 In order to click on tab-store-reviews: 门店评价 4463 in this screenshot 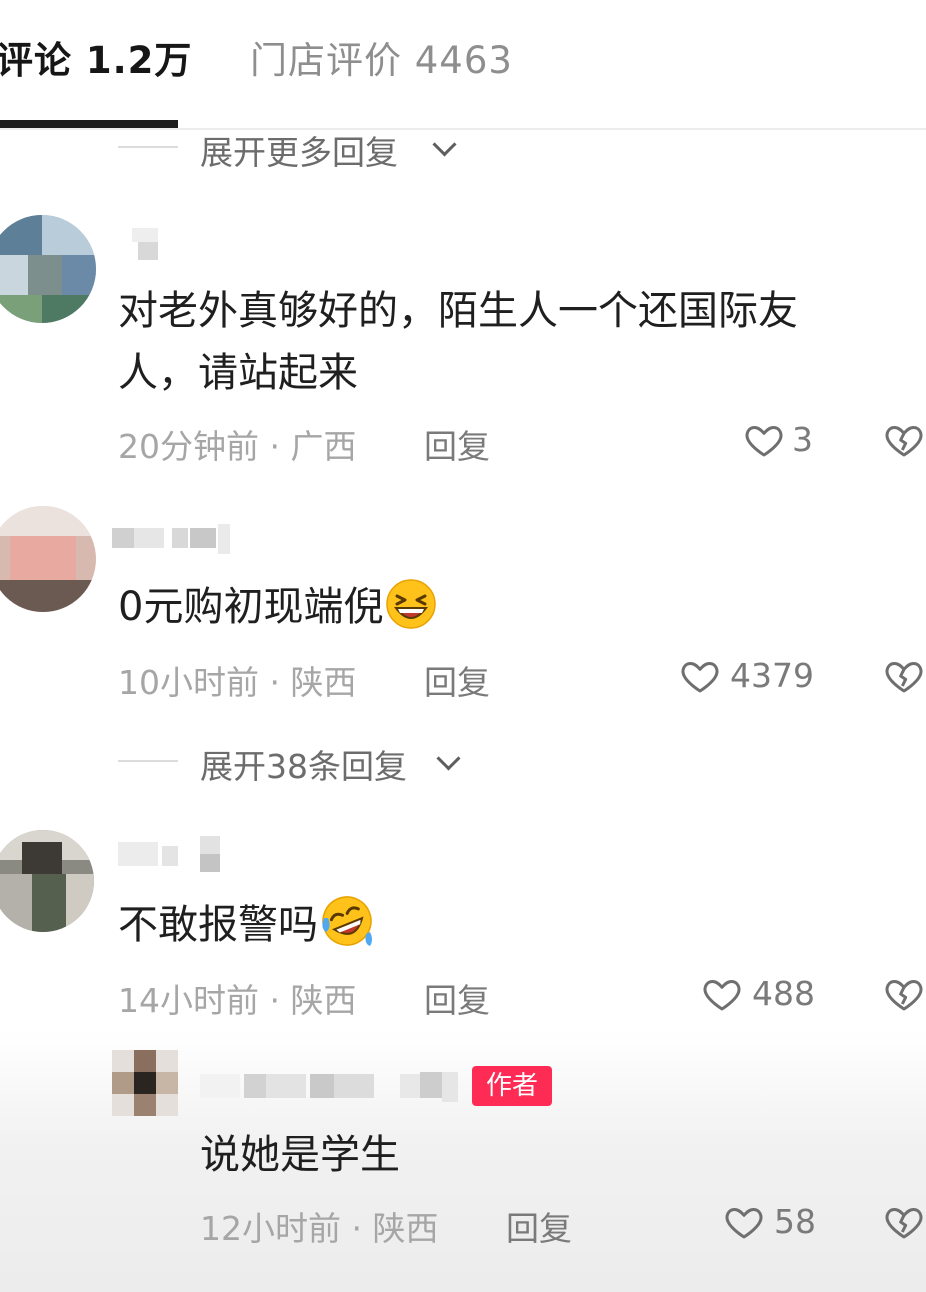, I will do `click(381, 57)`.